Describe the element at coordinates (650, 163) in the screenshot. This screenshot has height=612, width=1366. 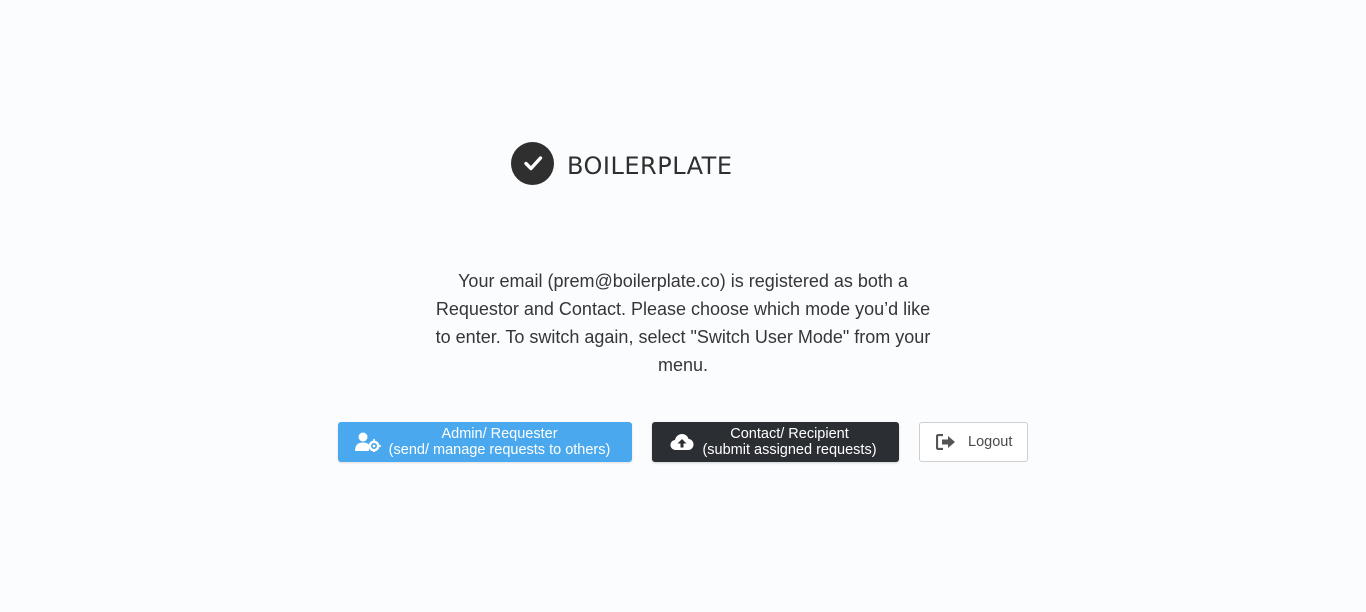
I see `brand-name: Boilerplate` at that location.